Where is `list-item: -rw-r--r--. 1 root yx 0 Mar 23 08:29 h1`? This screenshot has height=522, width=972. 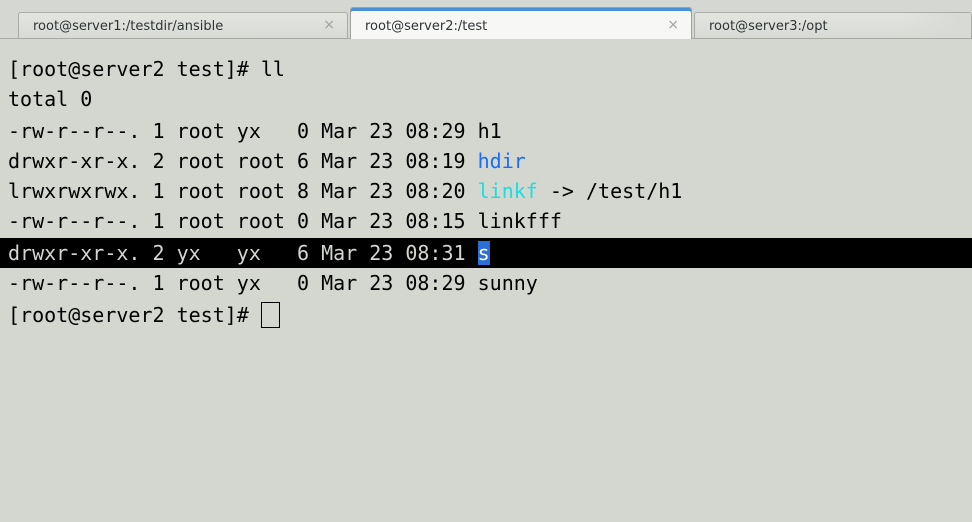
list-item: -rw-r--r--. 1 root yx 0 Mar 23 08:29 h1 is located at coordinates (255, 131).